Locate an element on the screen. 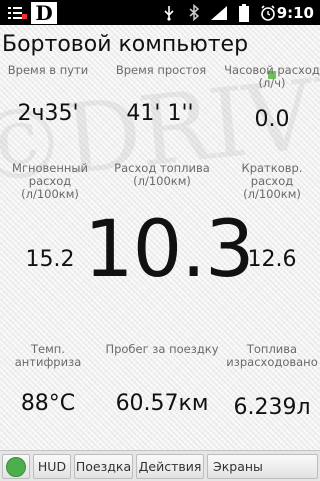 Image resolution: width=320 pixels, height=481 pixels. hourly-rate-value: 0.0 is located at coordinates (272, 119).